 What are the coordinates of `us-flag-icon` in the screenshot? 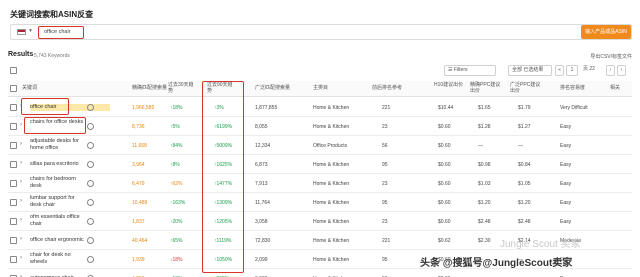 It's located at (21, 32).